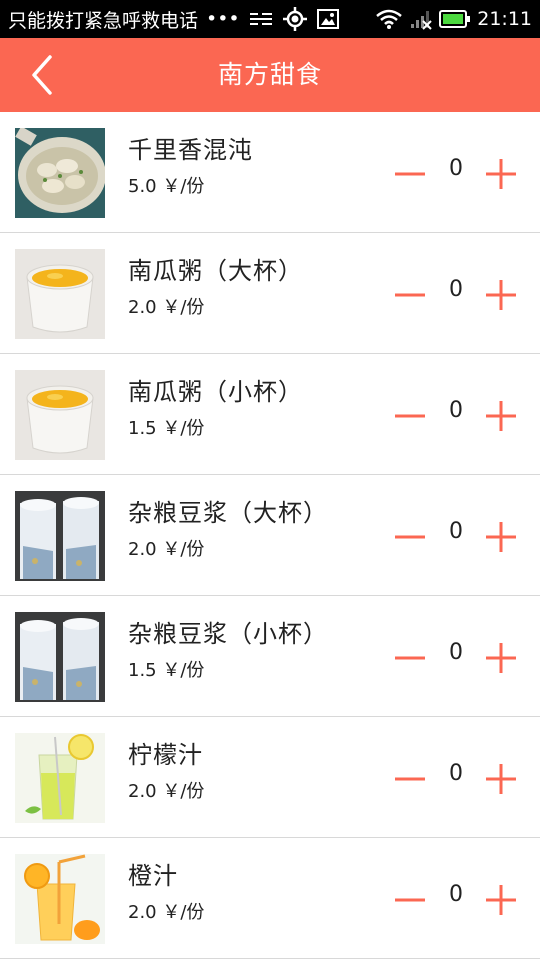 The image size is (540, 960). What do you see at coordinates (166, 186) in the screenshot?
I see `product-price: 5.0 ￥/份` at bounding box center [166, 186].